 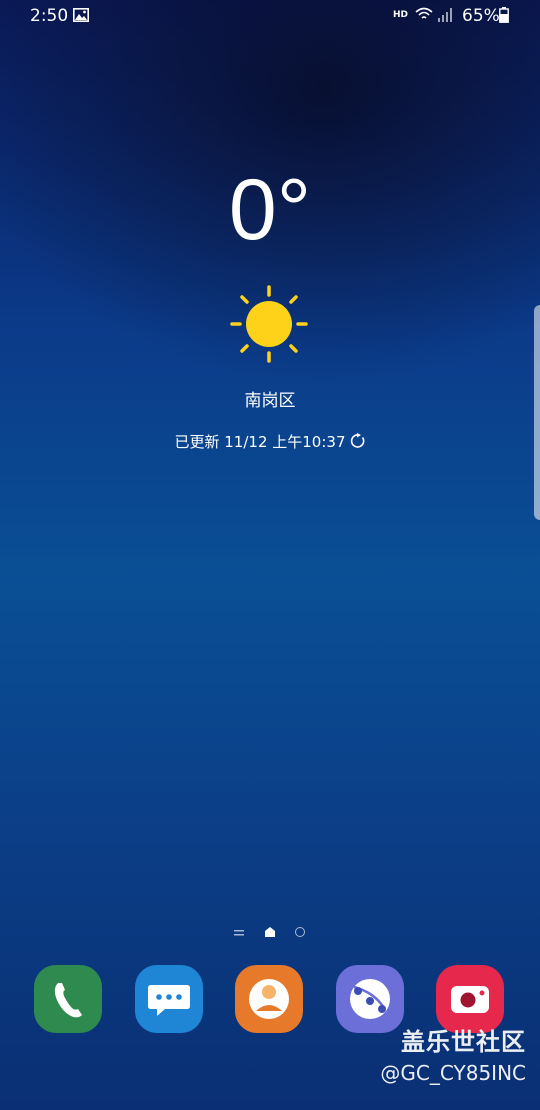 I want to click on weather-updated: 已更新 11/12 上午10:37, so click(x=270, y=441).